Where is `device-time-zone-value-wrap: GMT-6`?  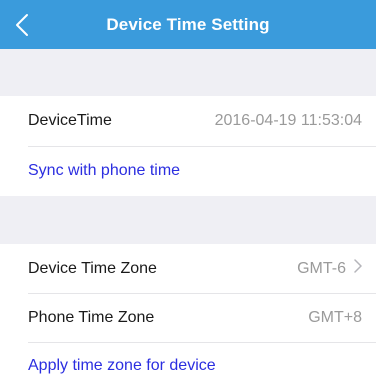
device-time-zone-value-wrap: GMT-6 is located at coordinates (329, 268).